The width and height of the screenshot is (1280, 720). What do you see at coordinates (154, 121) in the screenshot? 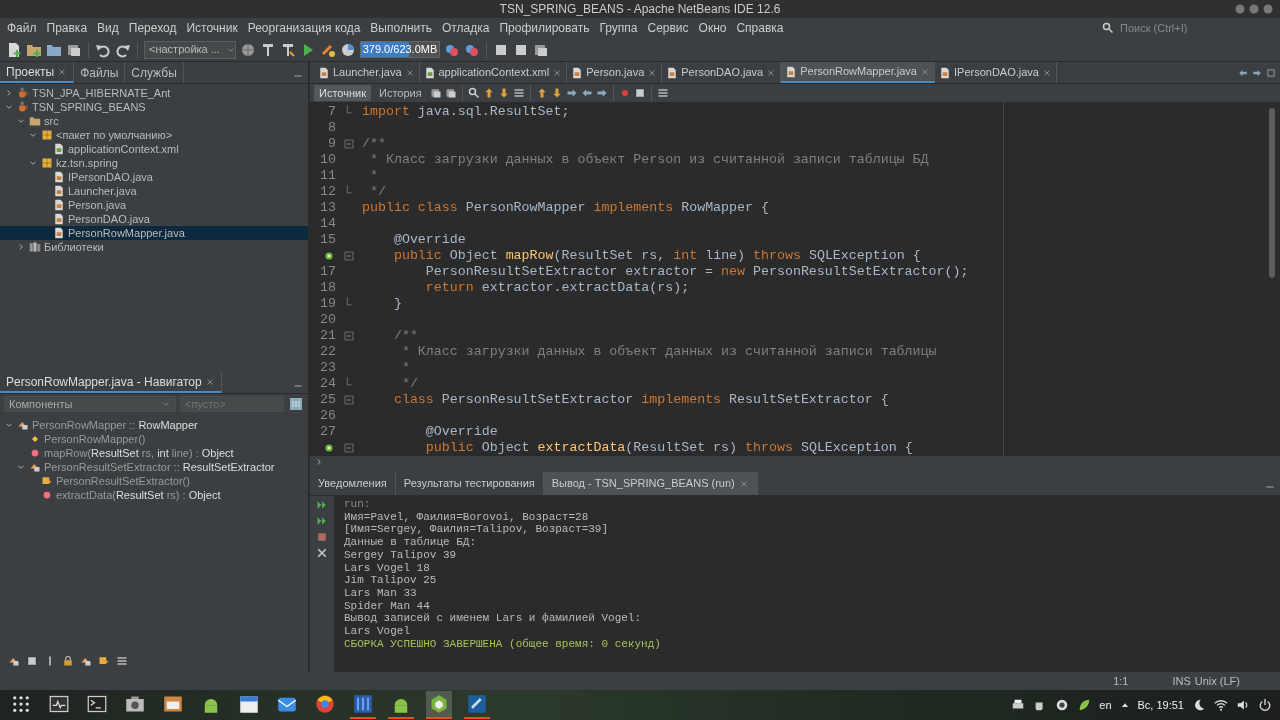
I see `tree-item: src` at bounding box center [154, 121].